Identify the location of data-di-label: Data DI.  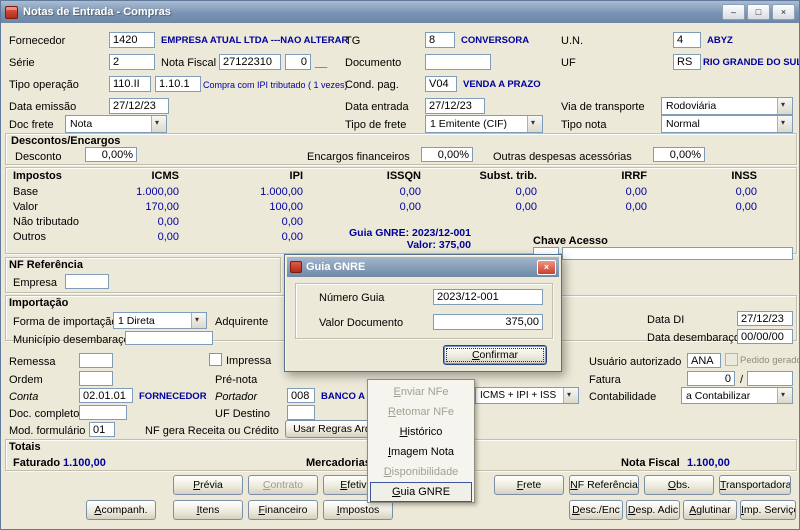
(666, 320).